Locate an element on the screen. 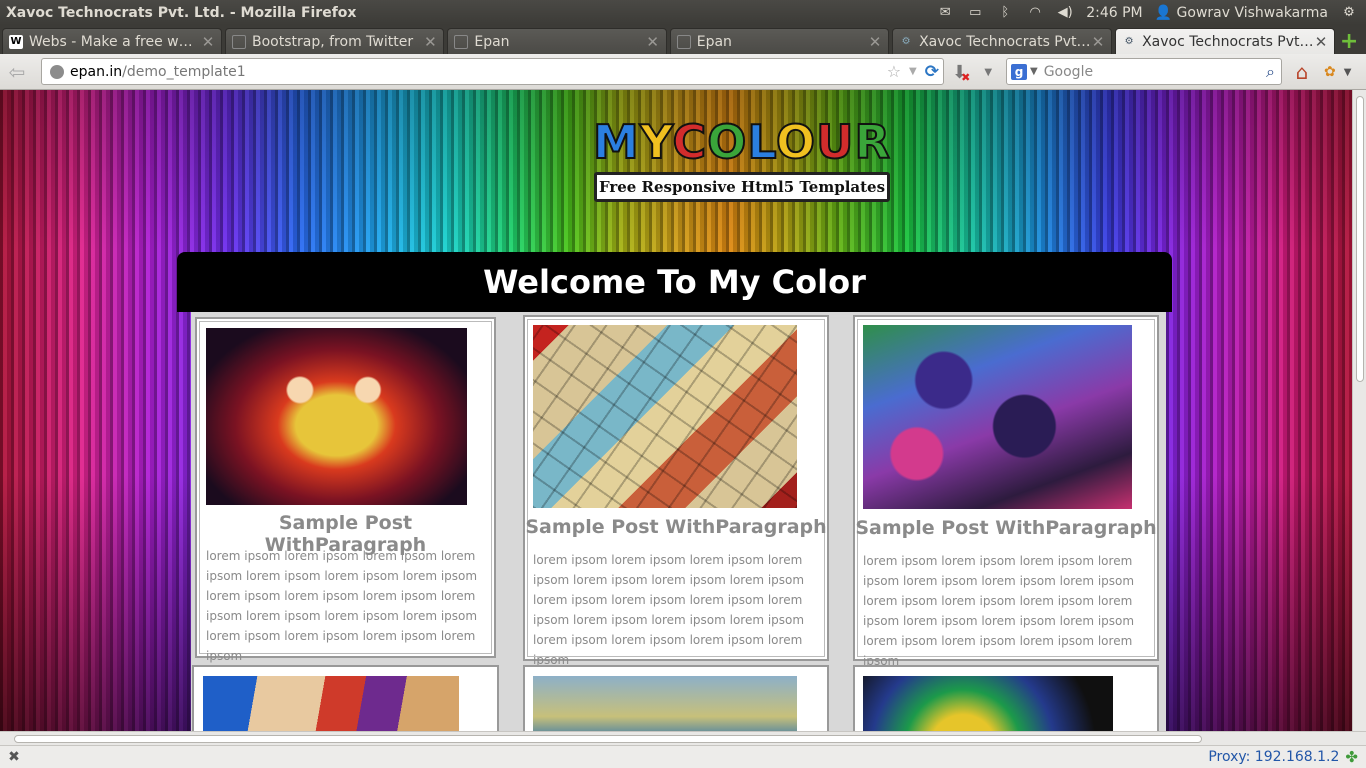 The image size is (1366, 768). gear-icon: ⚙ is located at coordinates (1349, 12).